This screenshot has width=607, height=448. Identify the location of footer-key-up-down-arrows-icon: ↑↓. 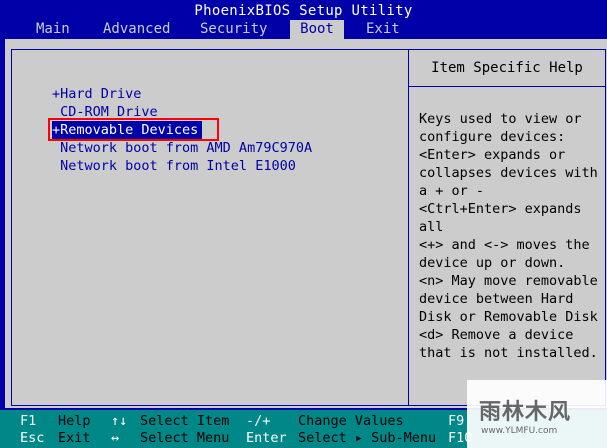
(119, 421).